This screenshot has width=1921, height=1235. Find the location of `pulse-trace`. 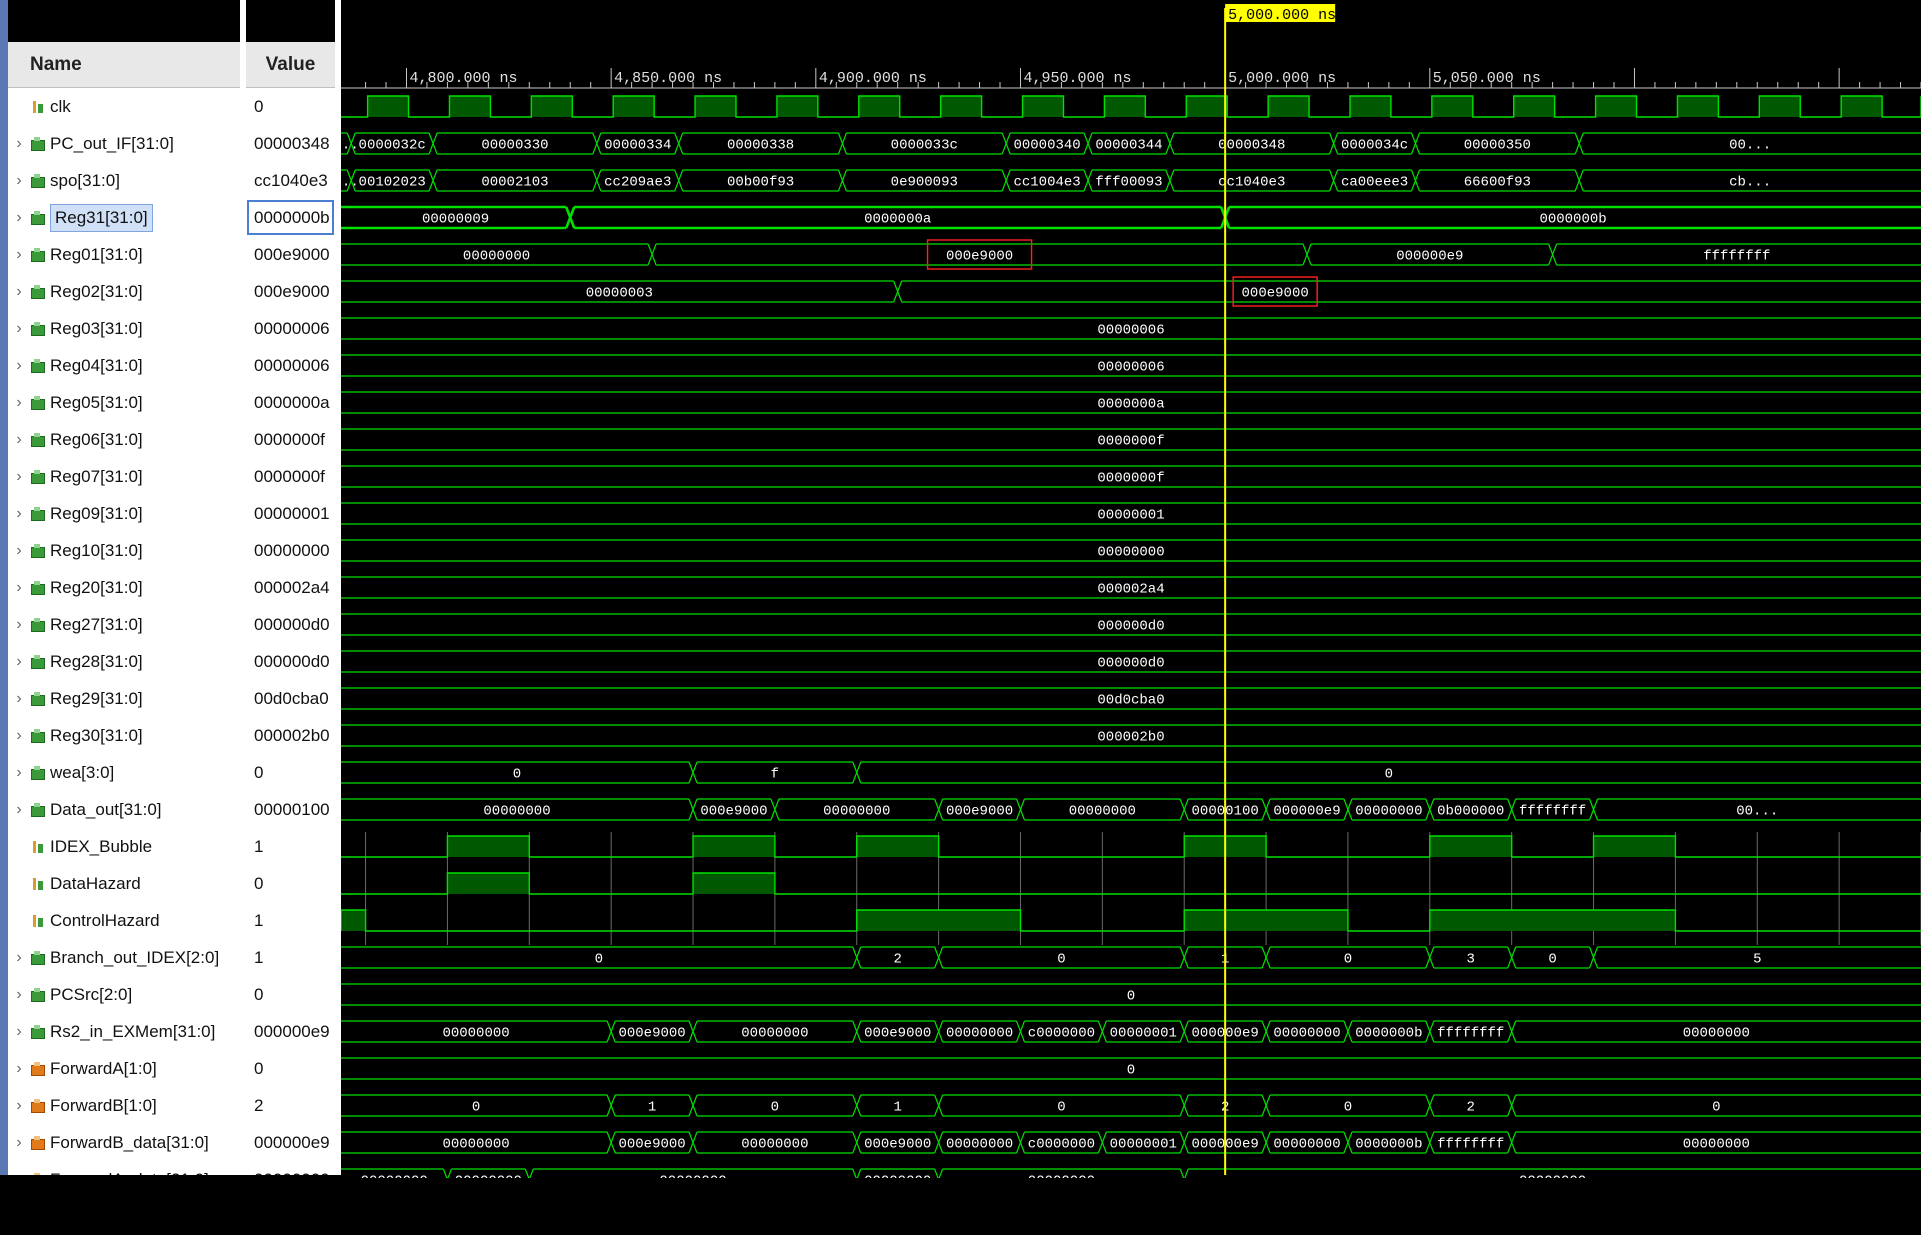

pulse-trace is located at coordinates (1131, 883).